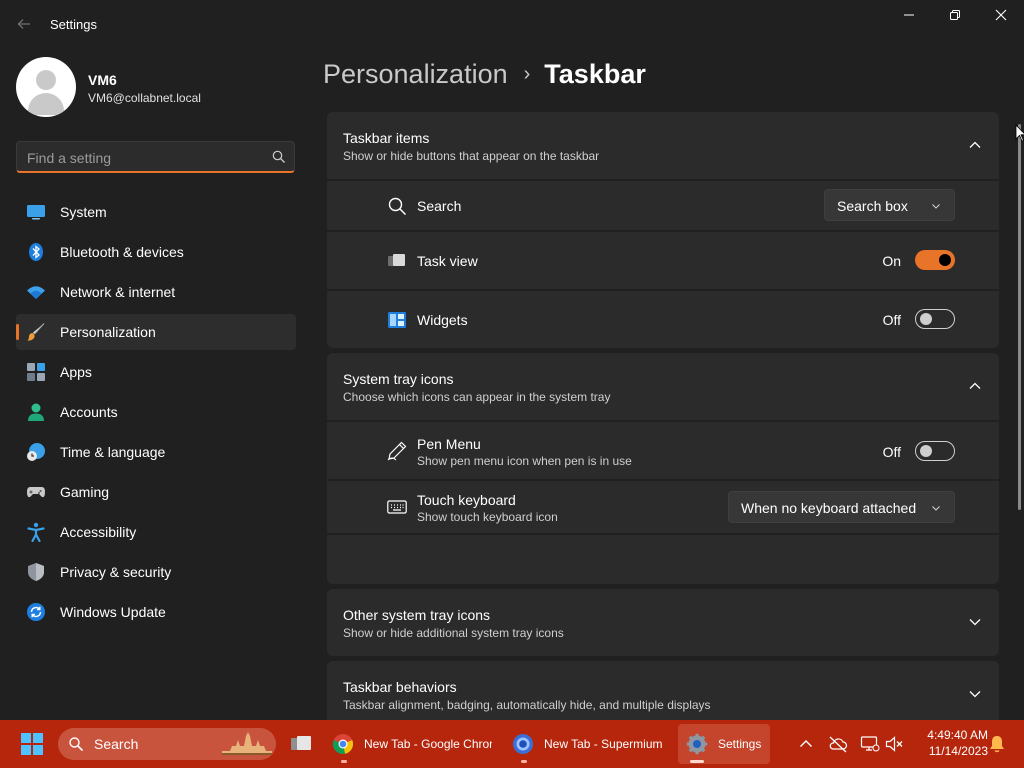 This screenshot has width=1024, height=768. What do you see at coordinates (156, 532) in the screenshot?
I see `sidebar-item-accessibility: Accessibility` at bounding box center [156, 532].